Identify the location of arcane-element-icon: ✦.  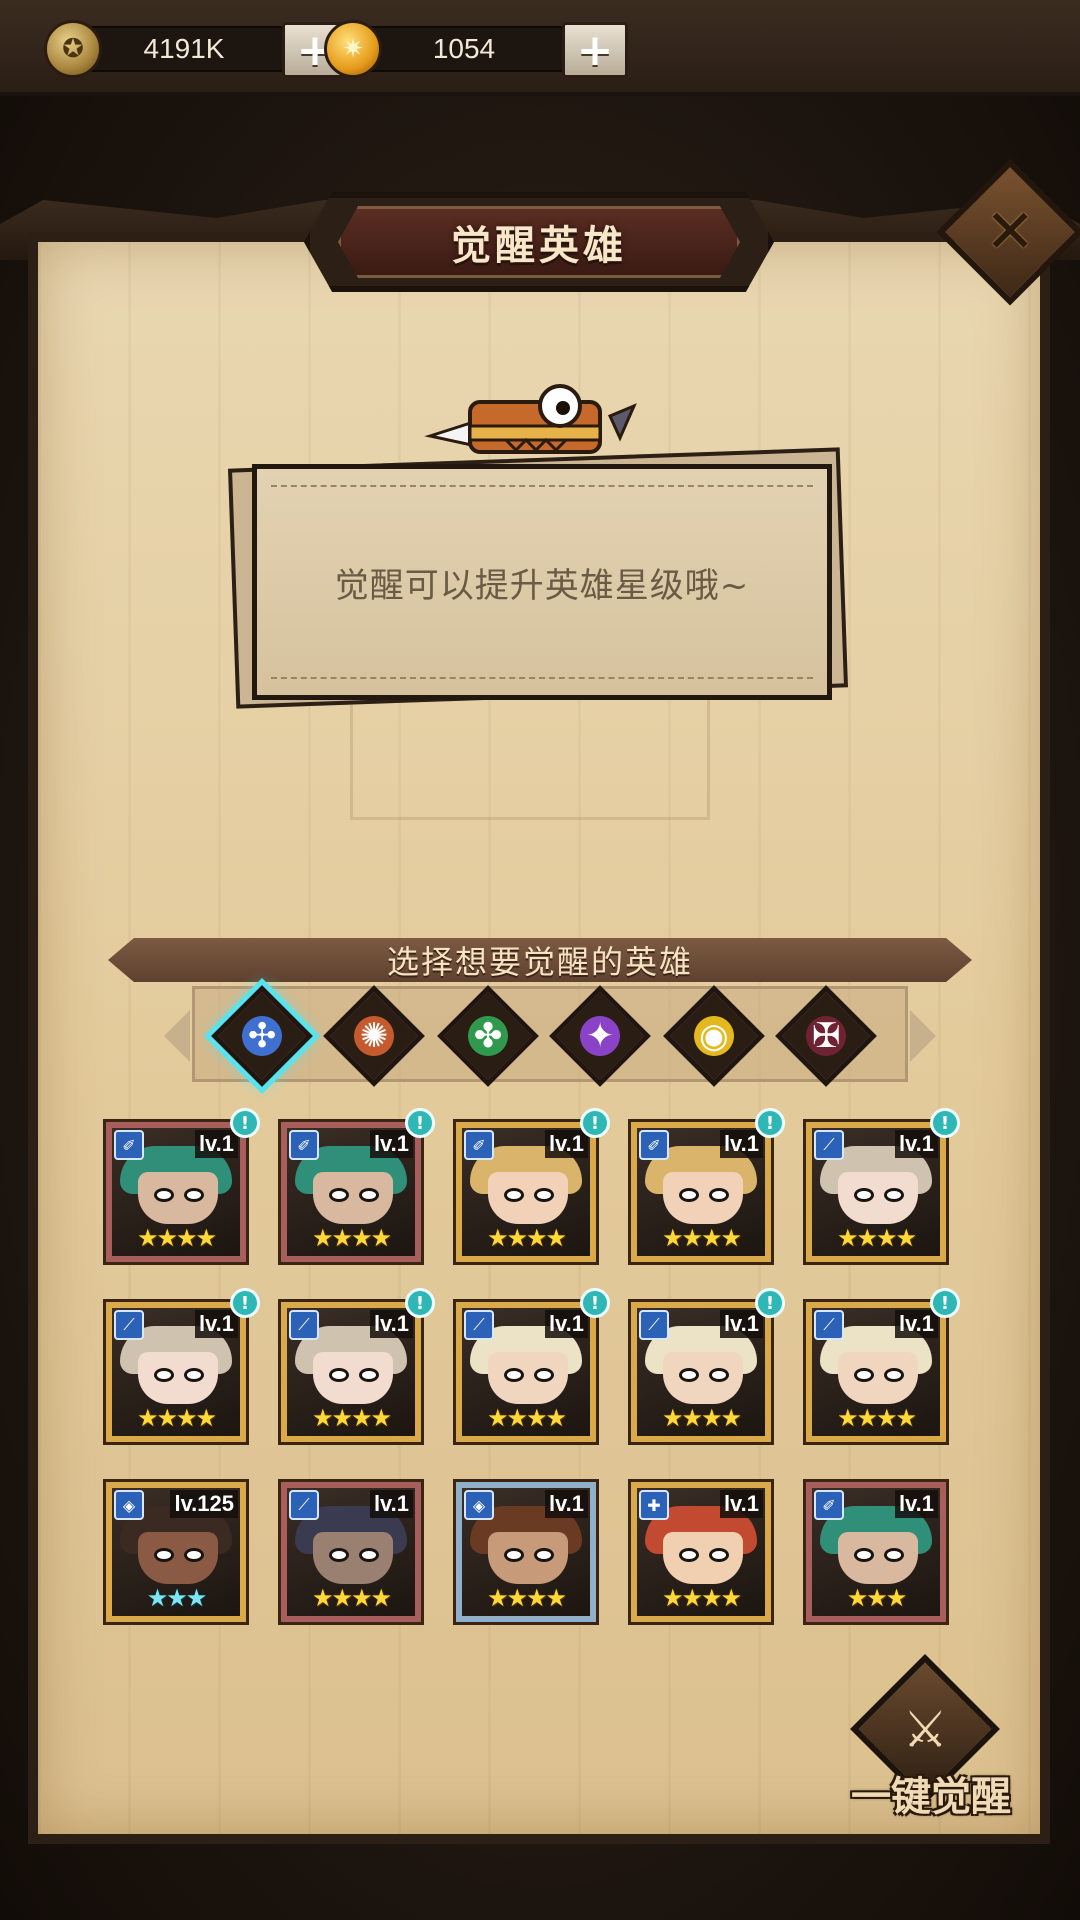
(600, 1036).